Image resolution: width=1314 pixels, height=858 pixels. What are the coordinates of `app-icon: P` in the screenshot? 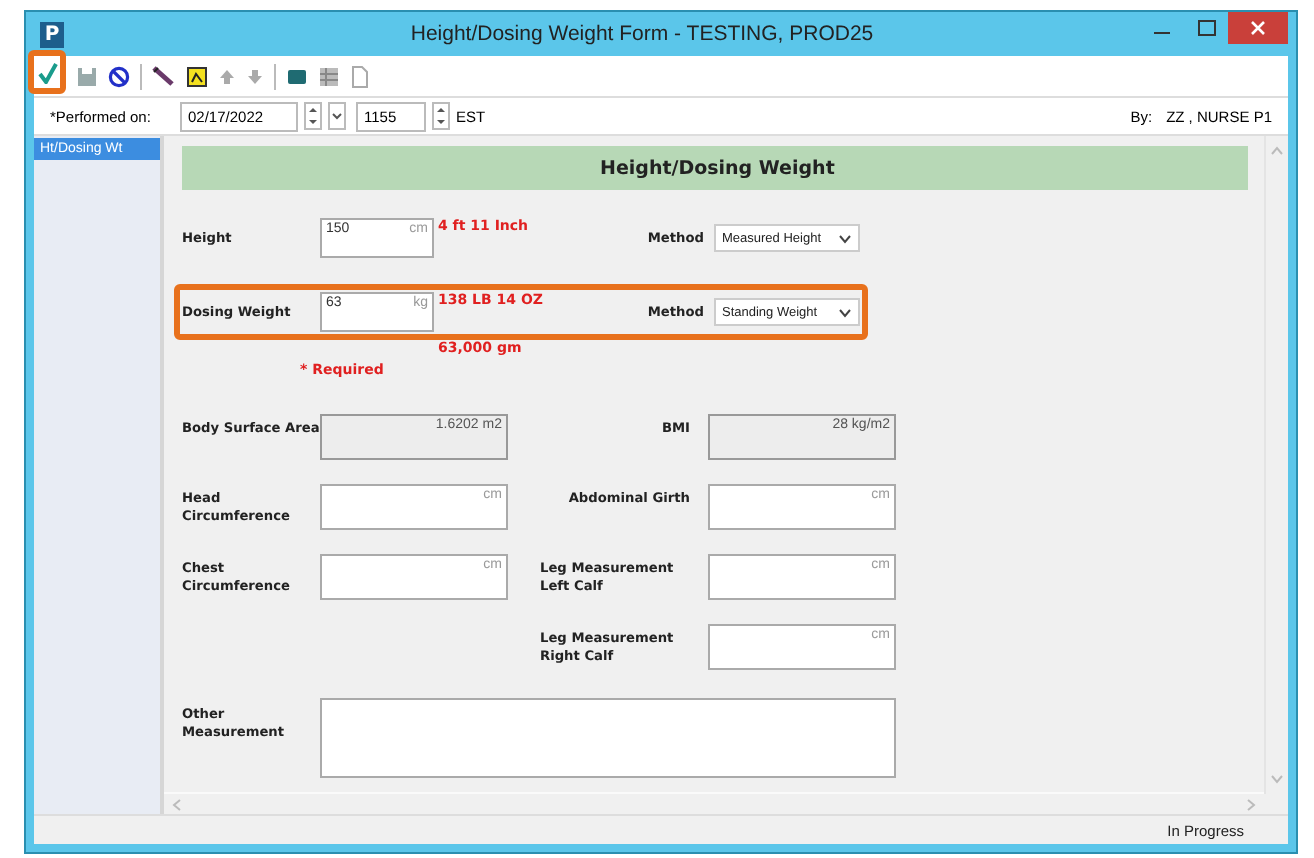 It's located at (52, 34).